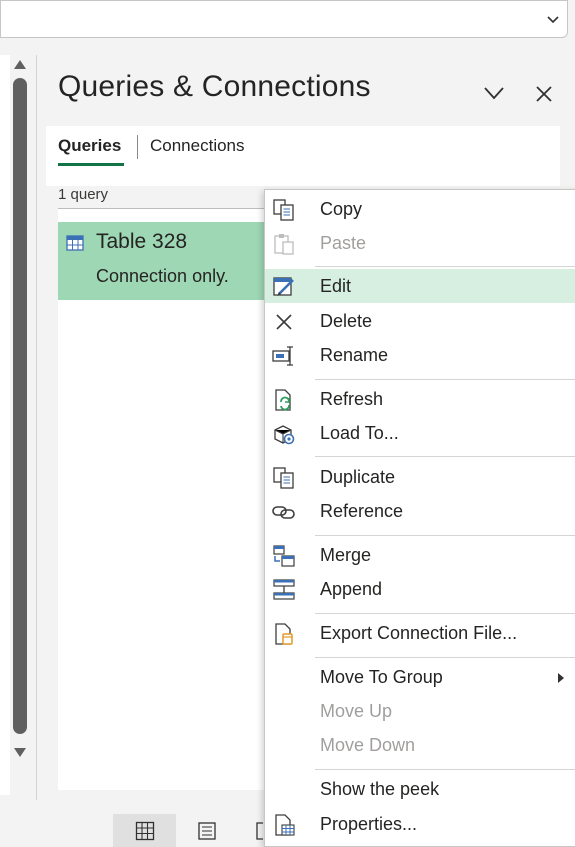  I want to click on reference-icon, so click(283, 512).